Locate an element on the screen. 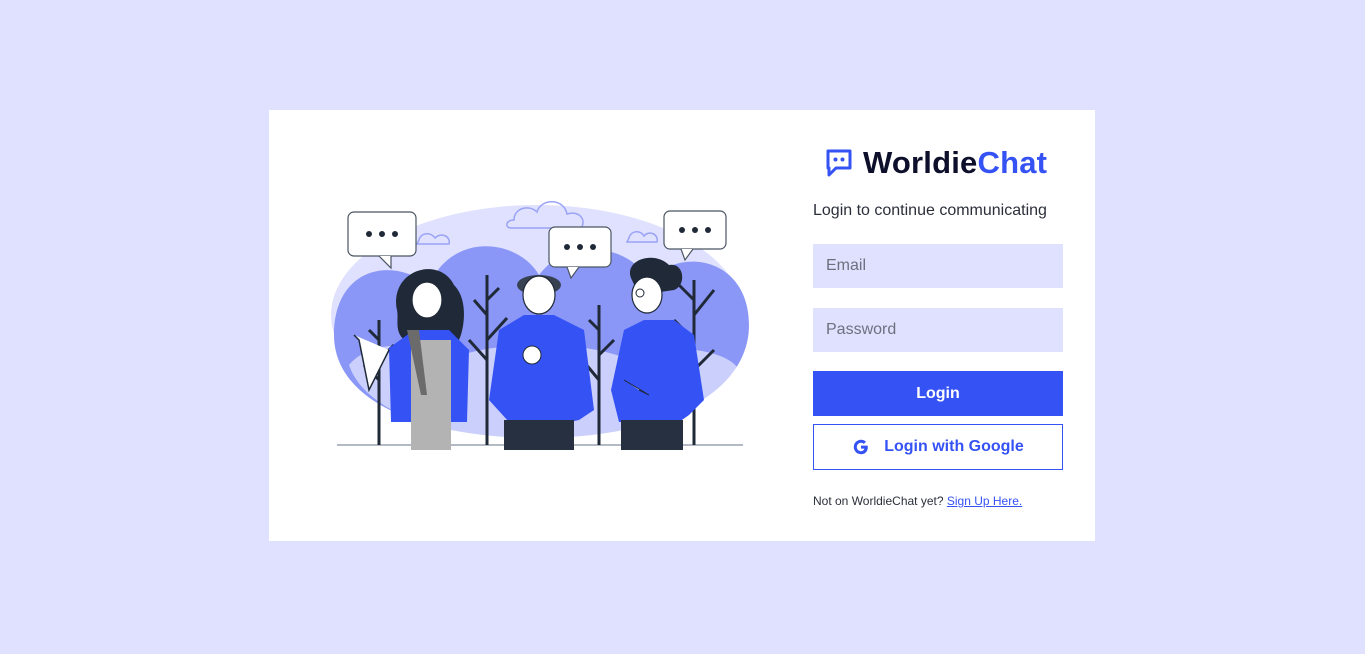 Image resolution: width=1365 pixels, height=654 pixels. login-with-google-button: Login with Google is located at coordinates (938, 447).